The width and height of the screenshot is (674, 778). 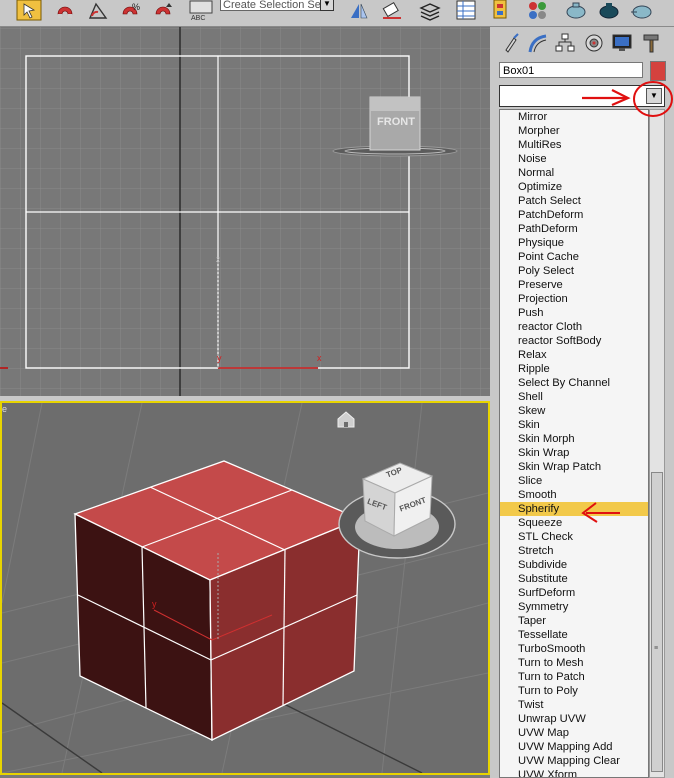 What do you see at coordinates (574, 747) in the screenshot?
I see `modifier-item: UVW Mapping Add` at bounding box center [574, 747].